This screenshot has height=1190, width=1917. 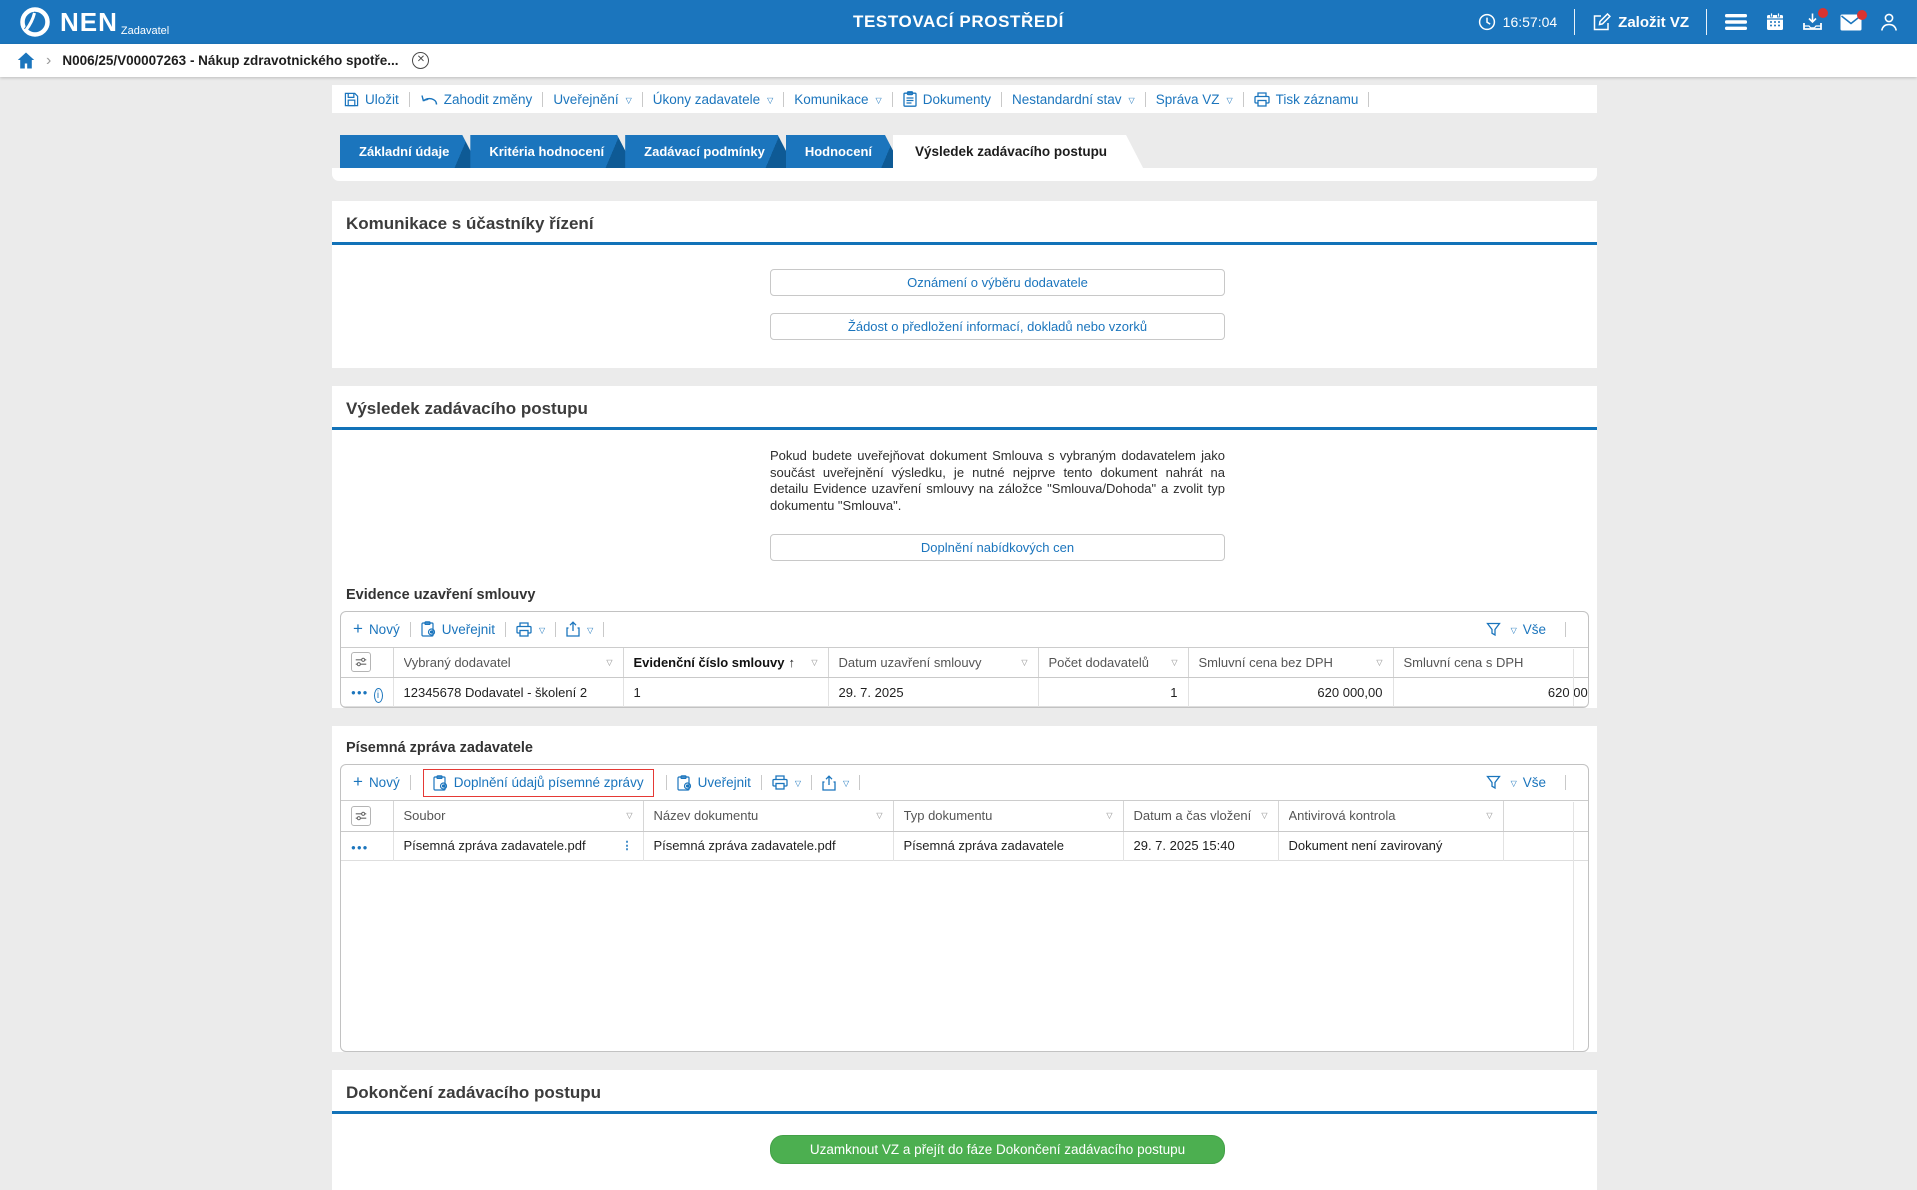 I want to click on info-icon: i, so click(x=378, y=695).